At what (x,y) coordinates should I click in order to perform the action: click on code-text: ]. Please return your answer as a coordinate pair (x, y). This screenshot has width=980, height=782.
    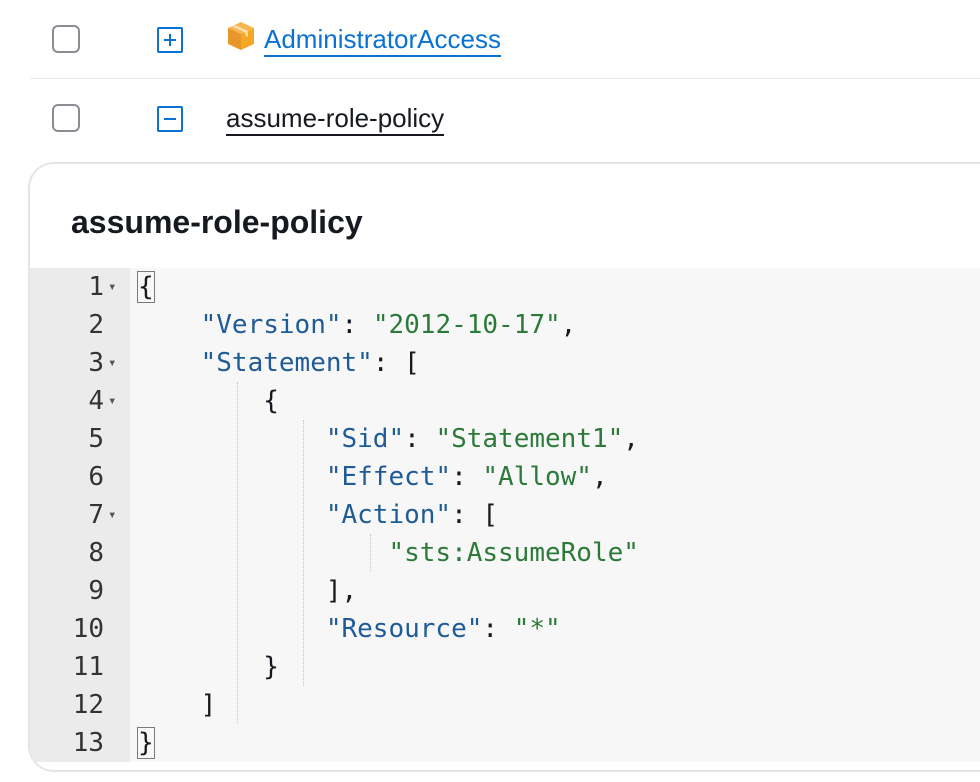
    Looking at the image, I should click on (208, 705).